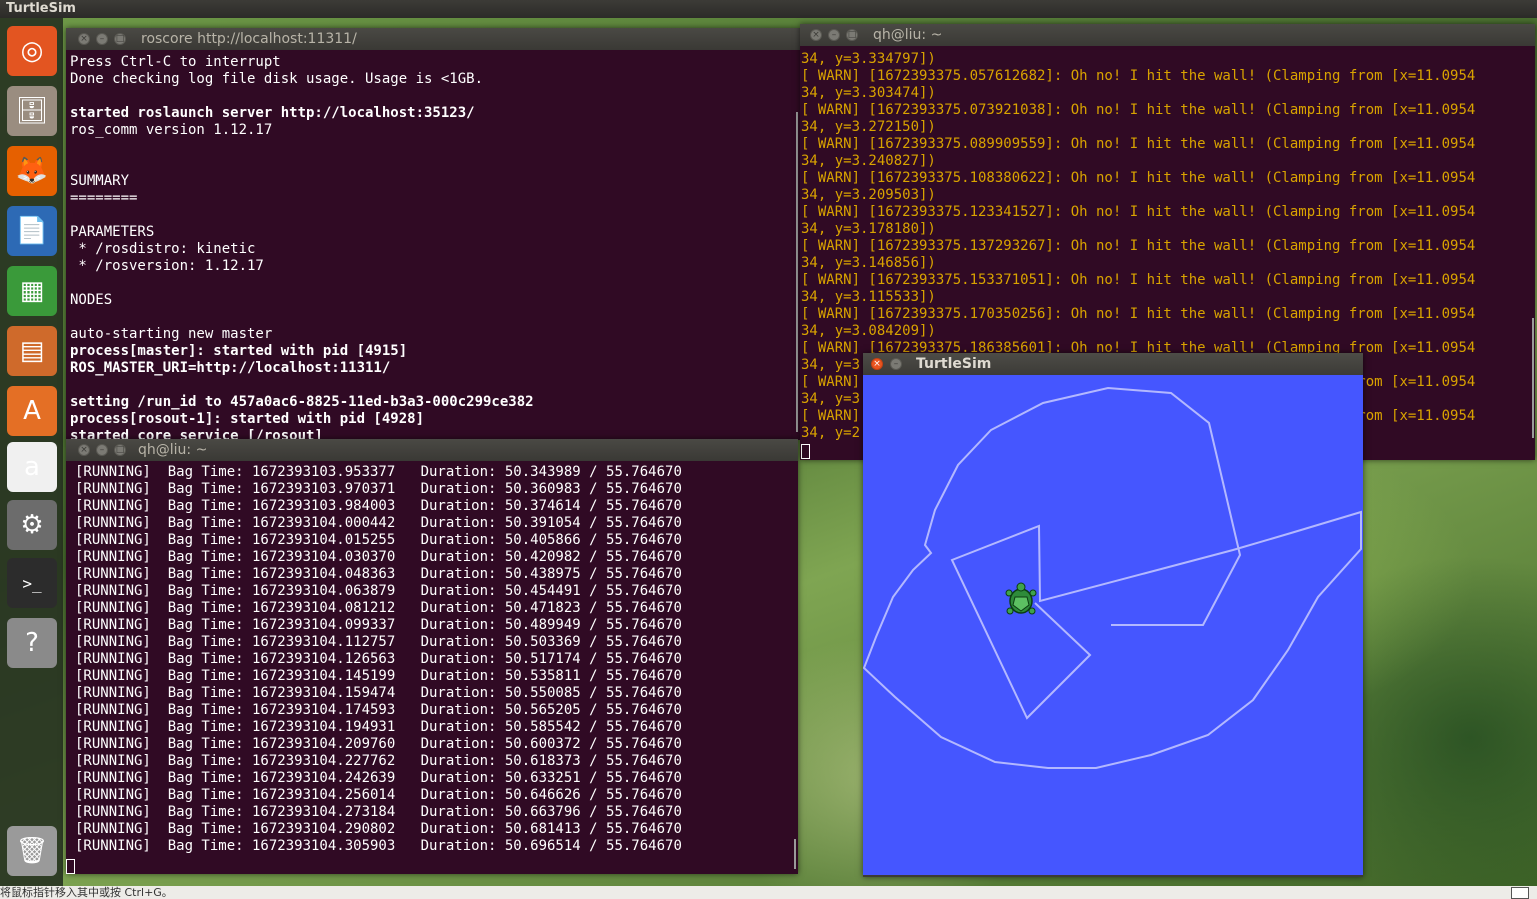 This screenshot has width=1537, height=899. Describe the element at coordinates (104, 198) in the screenshot. I see `terminal-line: ========` at that location.